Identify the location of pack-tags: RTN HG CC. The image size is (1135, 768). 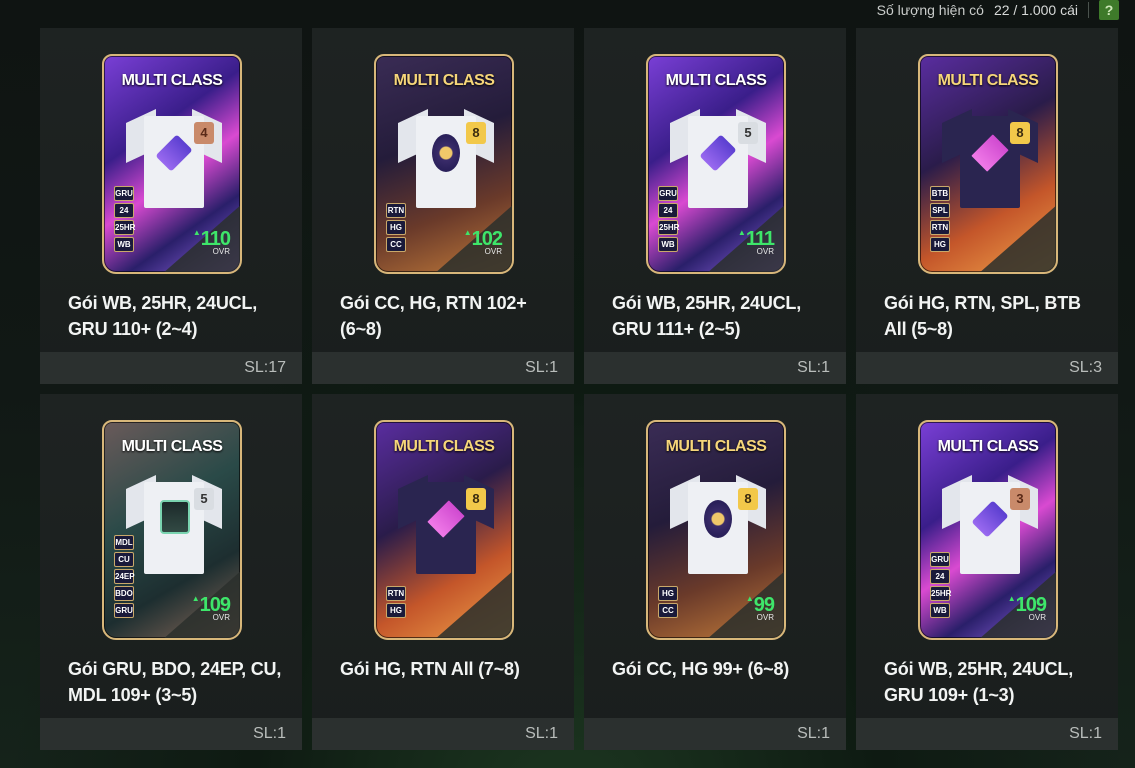
(396, 227).